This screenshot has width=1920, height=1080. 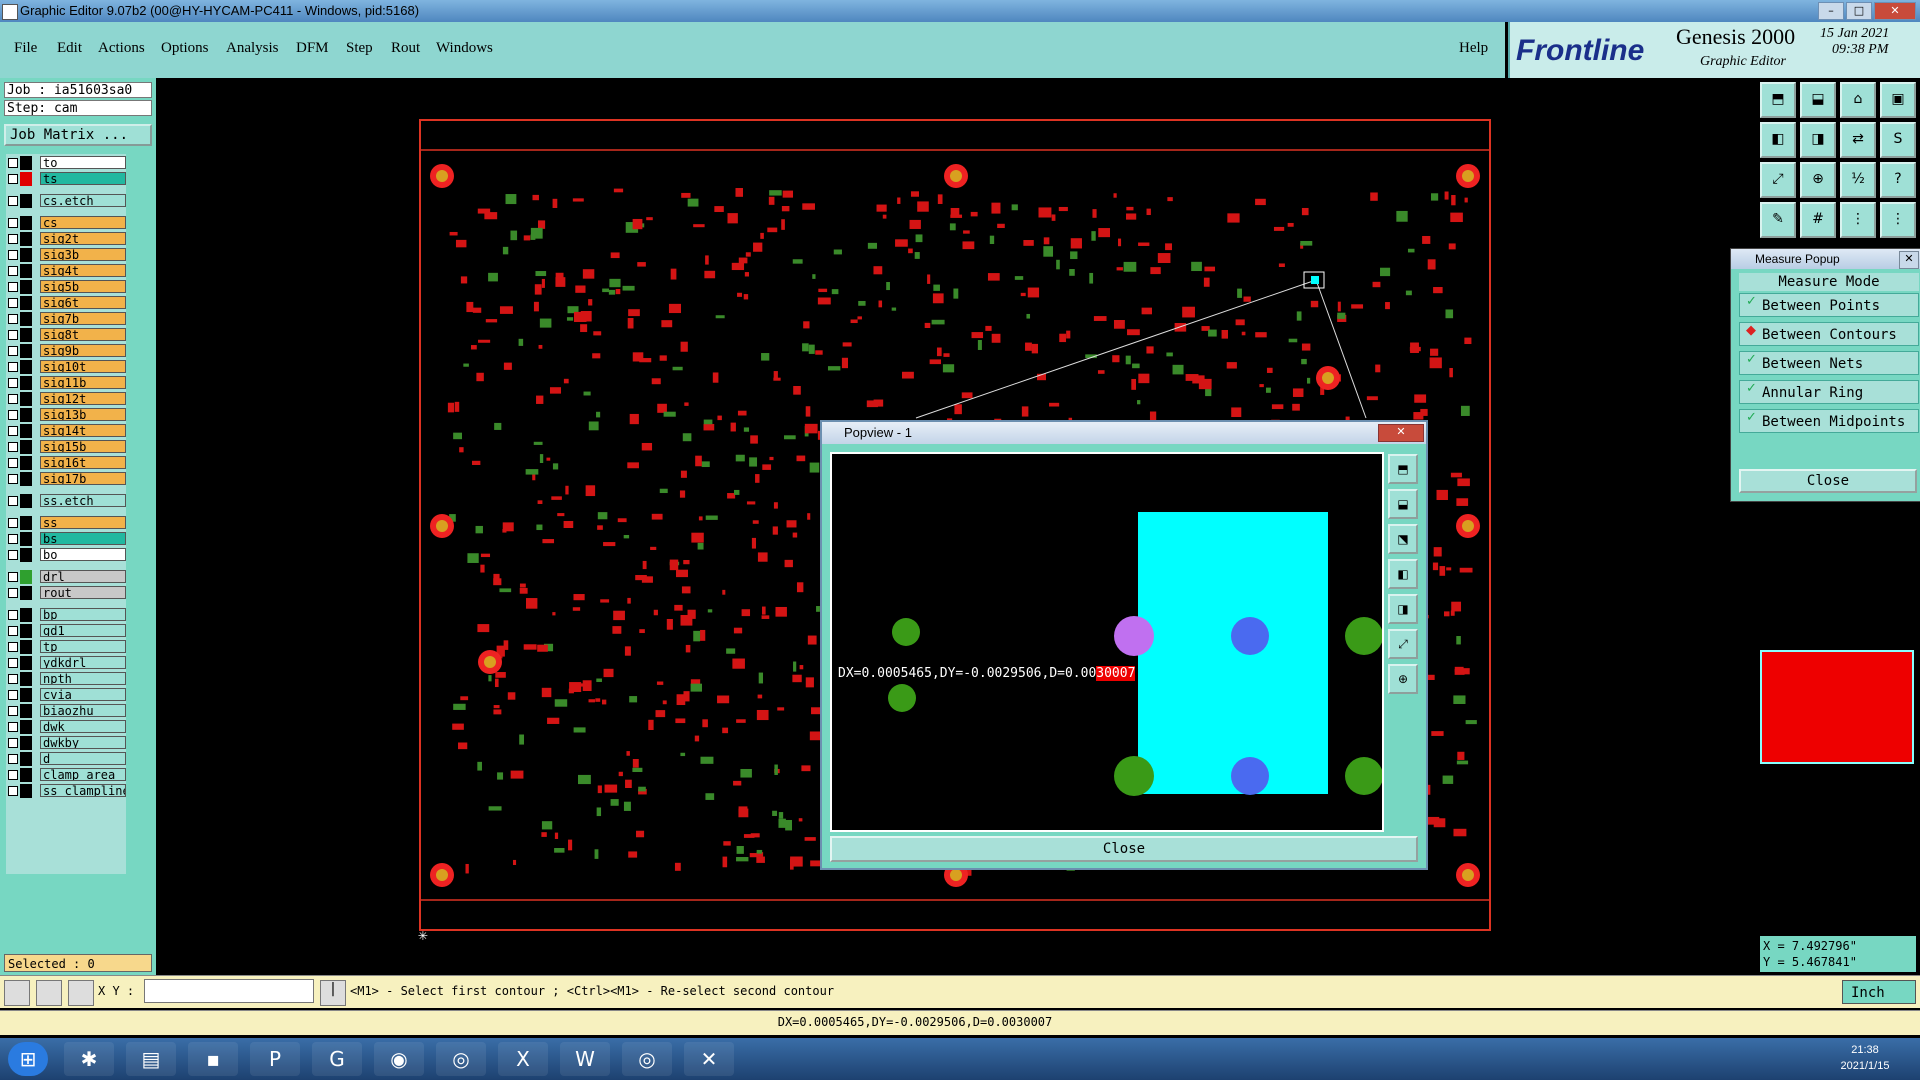 I want to click on menu-actions: Actions, so click(x=121, y=48).